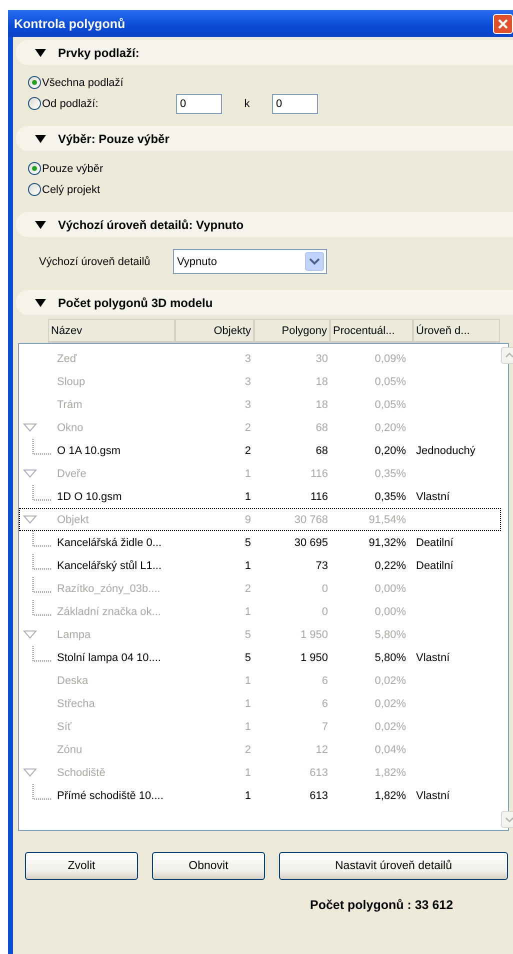 This screenshot has height=954, width=513. I want to click on polygon-total: Počet polygonů : 33 612, so click(381, 904).